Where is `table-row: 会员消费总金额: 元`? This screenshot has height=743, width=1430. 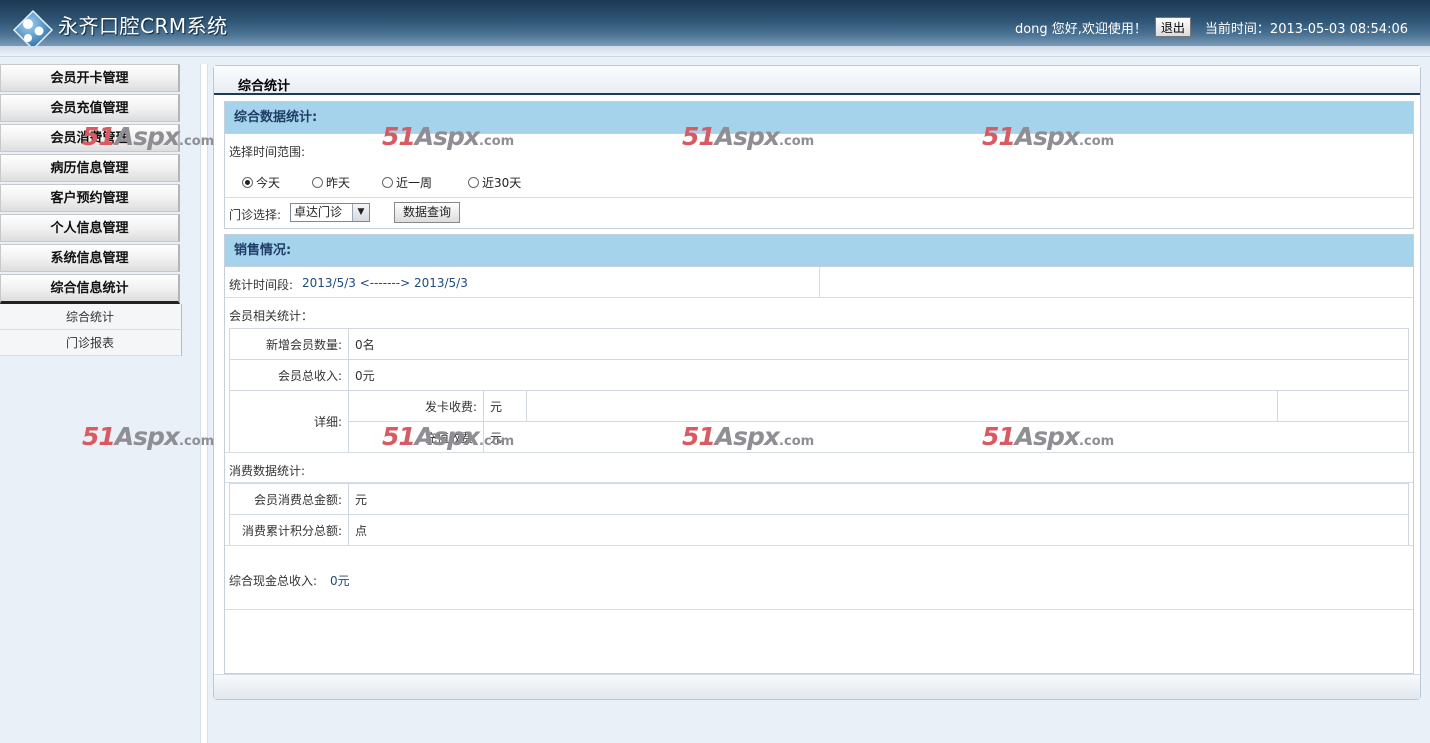
table-row: 会员消费总金额: 元 is located at coordinates (819, 499).